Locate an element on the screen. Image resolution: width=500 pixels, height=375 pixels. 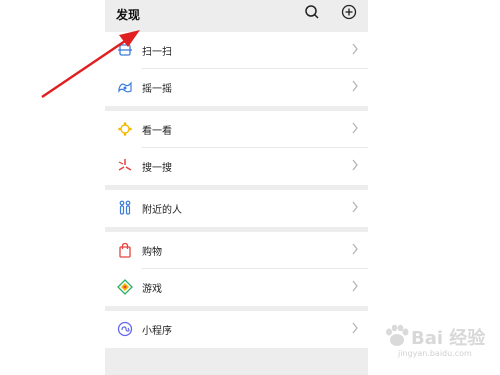
mini-program-icon is located at coordinates (125, 329).